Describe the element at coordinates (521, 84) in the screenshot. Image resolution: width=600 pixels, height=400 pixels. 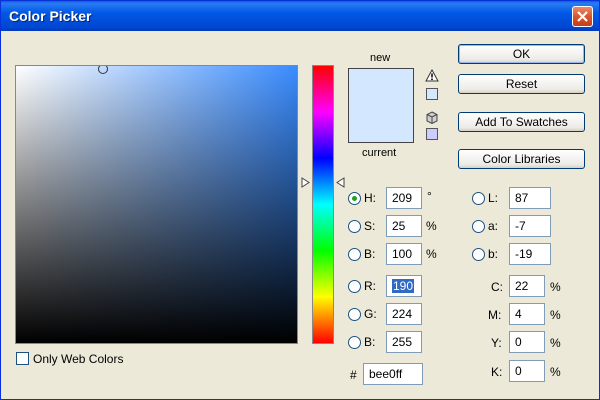
I see `reset-button: Reset` at that location.